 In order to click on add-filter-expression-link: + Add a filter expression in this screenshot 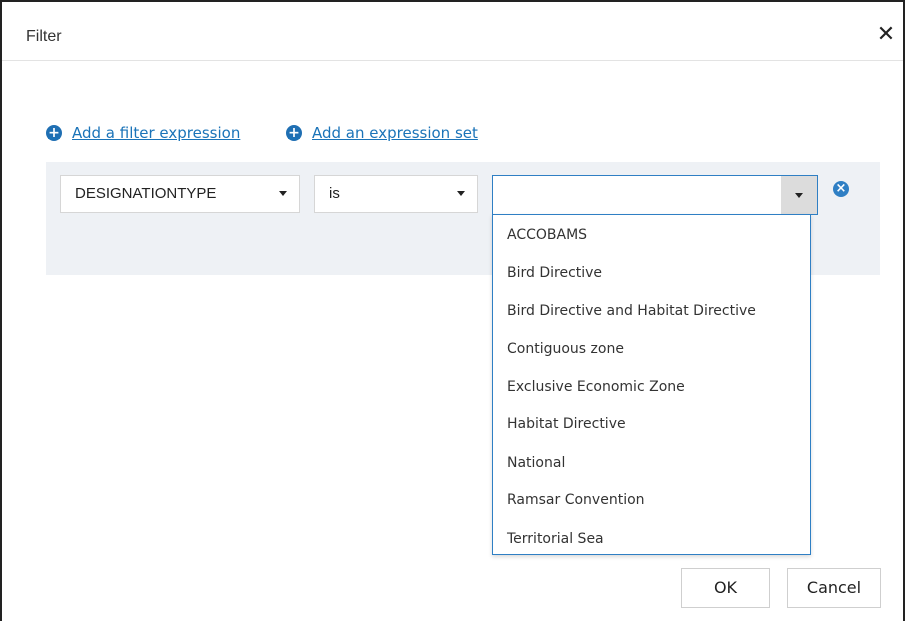, I will do `click(143, 133)`.